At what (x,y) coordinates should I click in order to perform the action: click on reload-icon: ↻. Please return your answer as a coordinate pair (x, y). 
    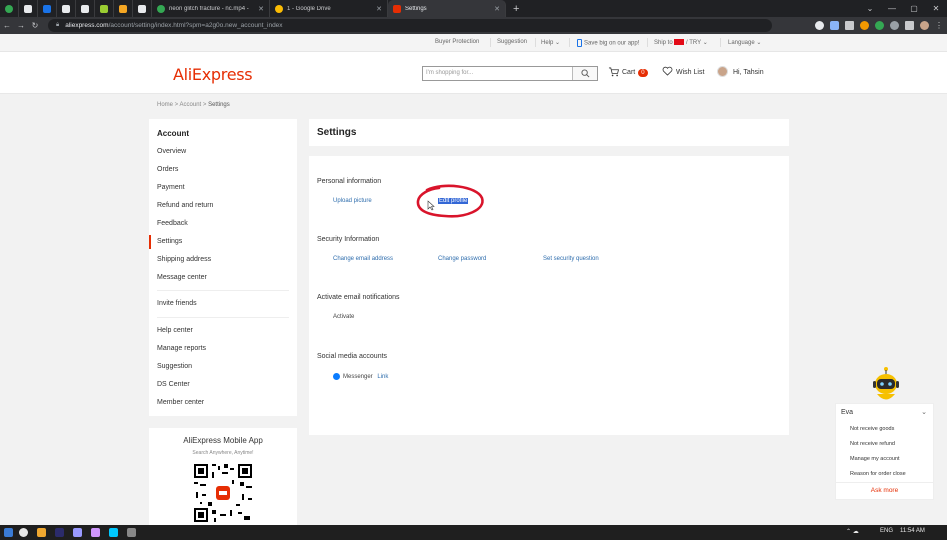
    Looking at the image, I should click on (35, 25).